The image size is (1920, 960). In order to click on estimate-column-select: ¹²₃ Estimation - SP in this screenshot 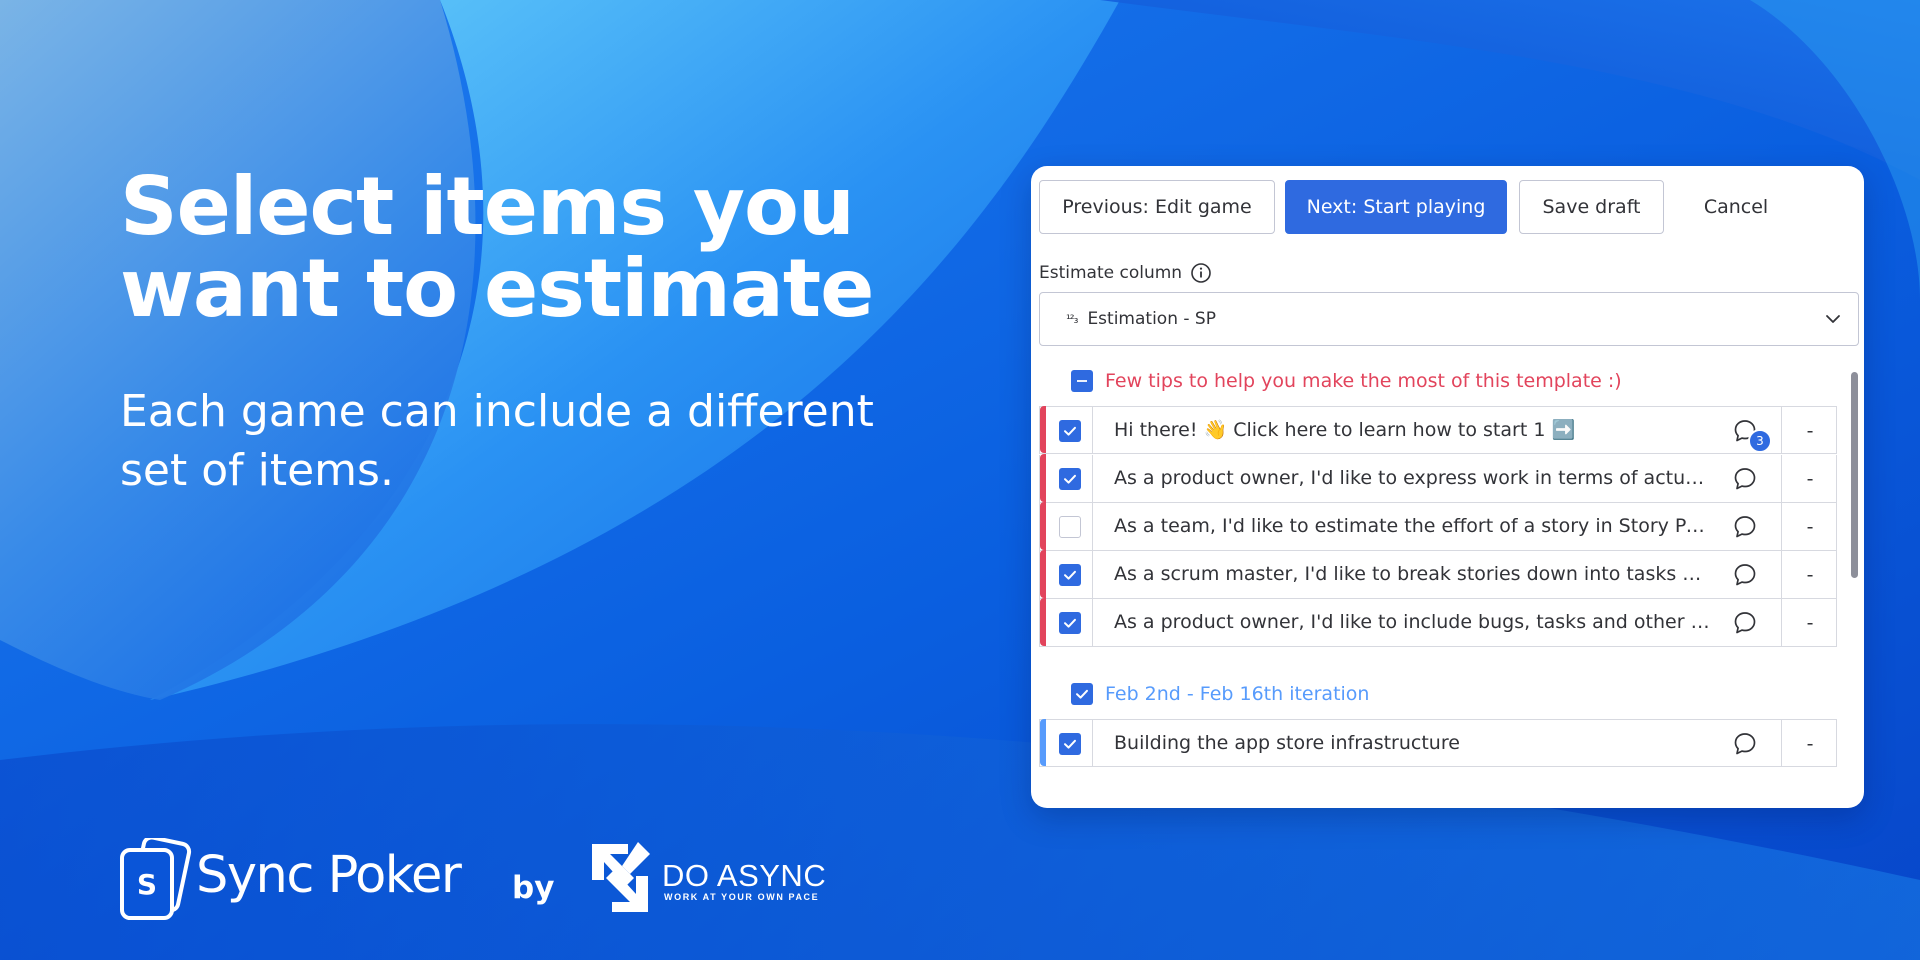, I will do `click(1449, 319)`.